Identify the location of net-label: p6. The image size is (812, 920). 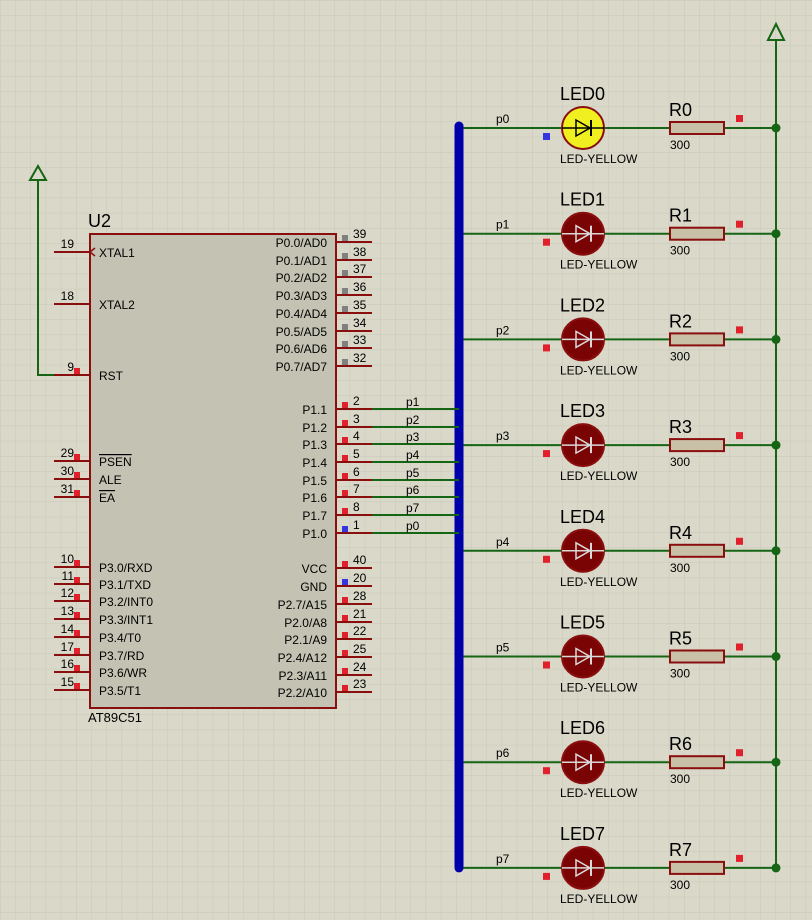
(503, 753).